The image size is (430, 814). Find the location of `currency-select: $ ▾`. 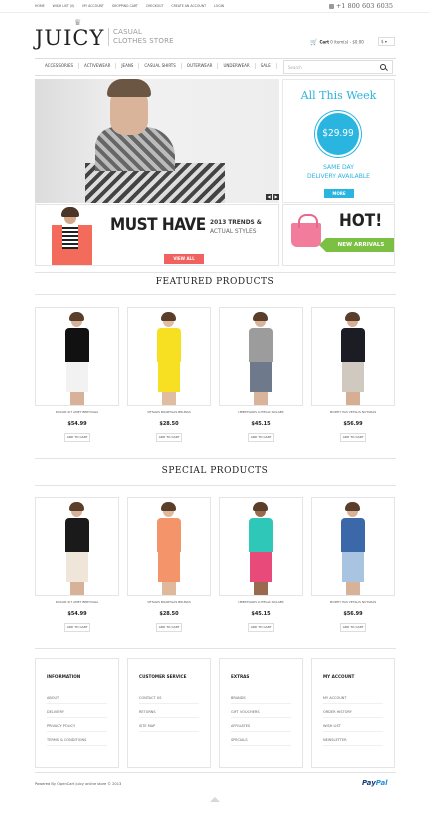

currency-select: $ ▾ is located at coordinates (386, 41).